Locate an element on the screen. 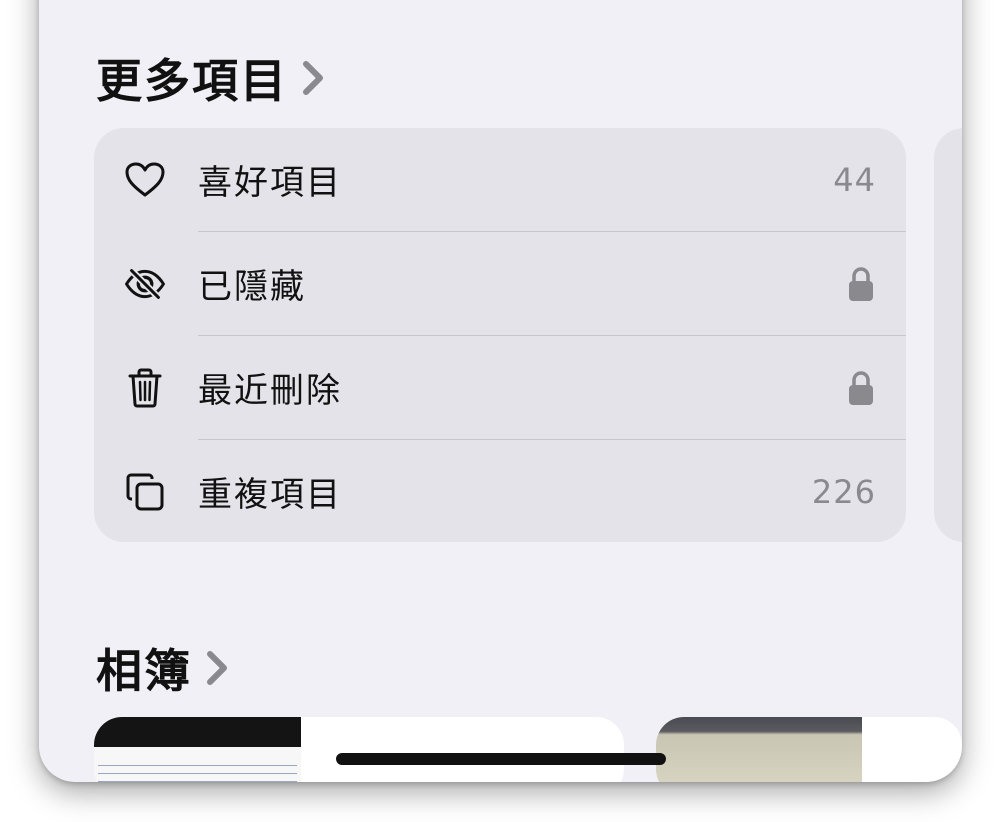 This screenshot has height=822, width=999. list-item-favorites: 喜好項目 44 is located at coordinates (500, 179).